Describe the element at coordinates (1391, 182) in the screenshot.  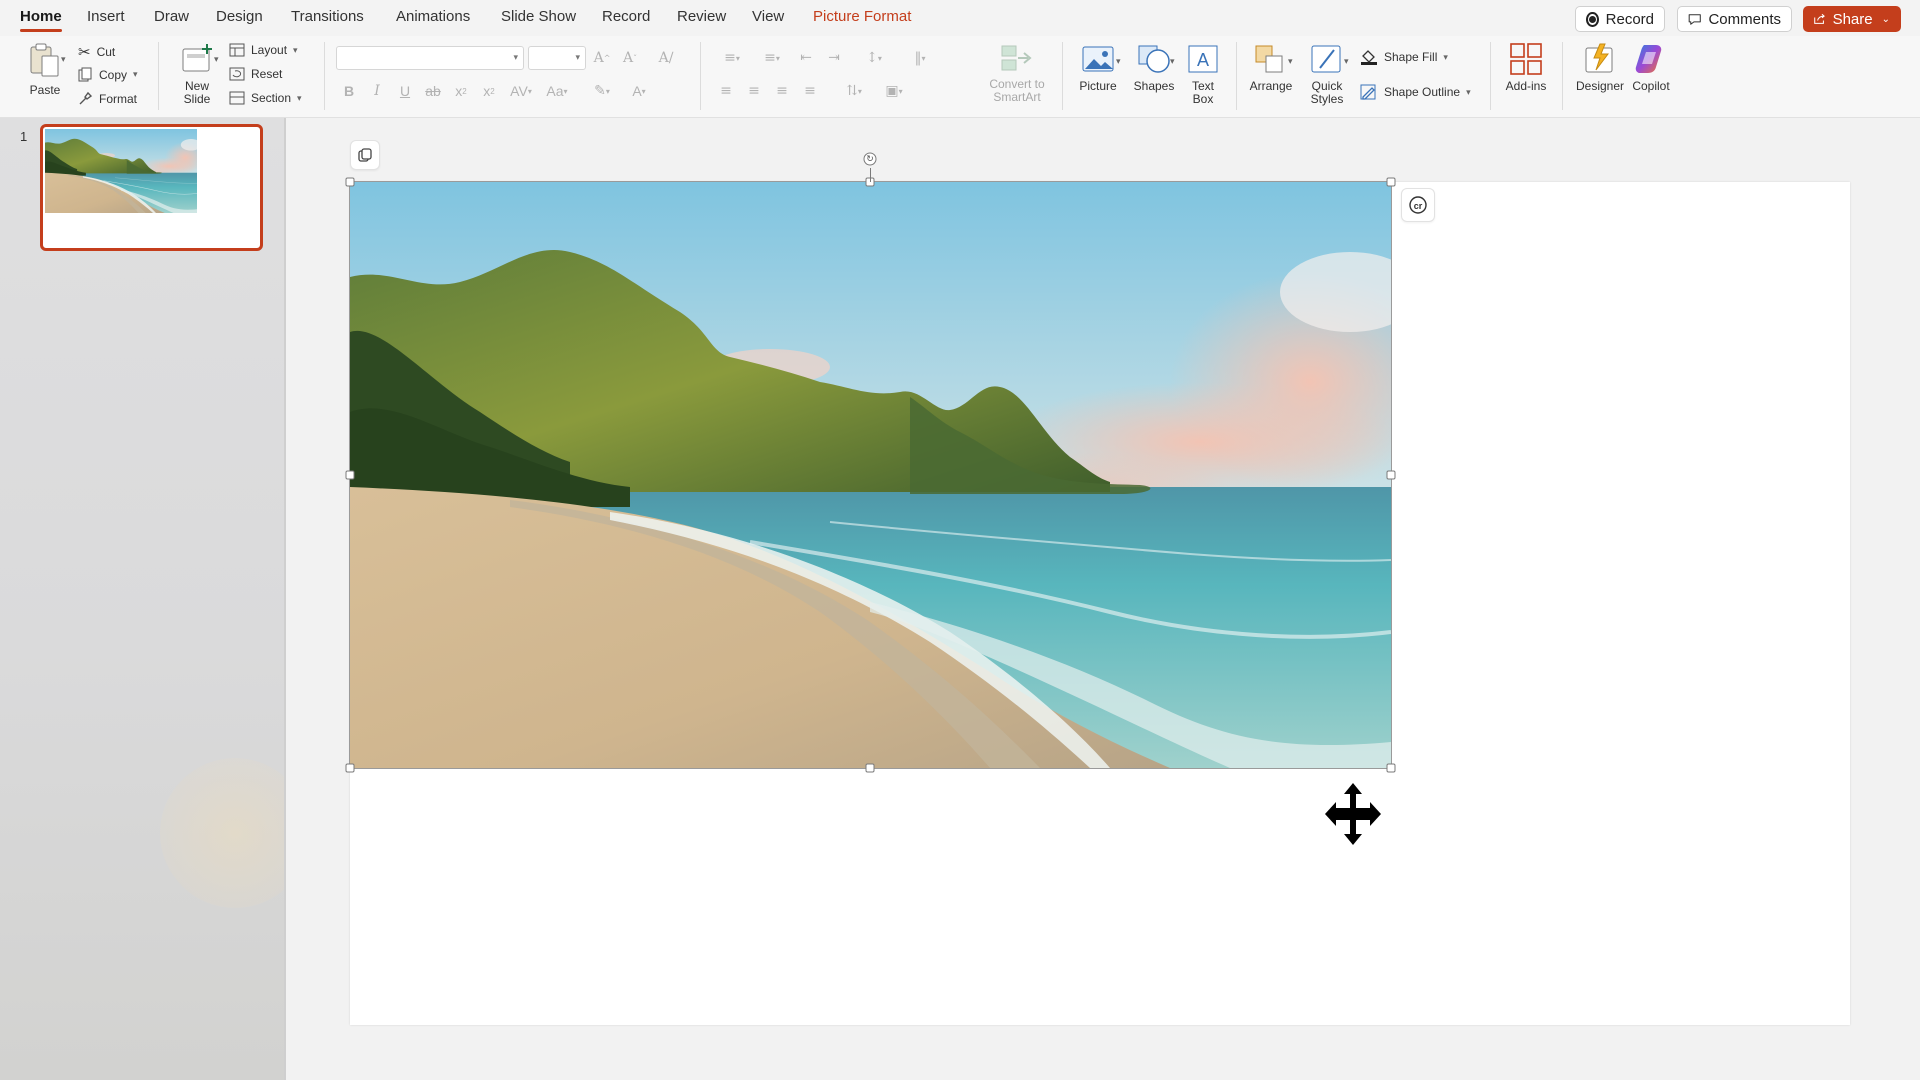
I see `resize-handle-top-right` at that location.